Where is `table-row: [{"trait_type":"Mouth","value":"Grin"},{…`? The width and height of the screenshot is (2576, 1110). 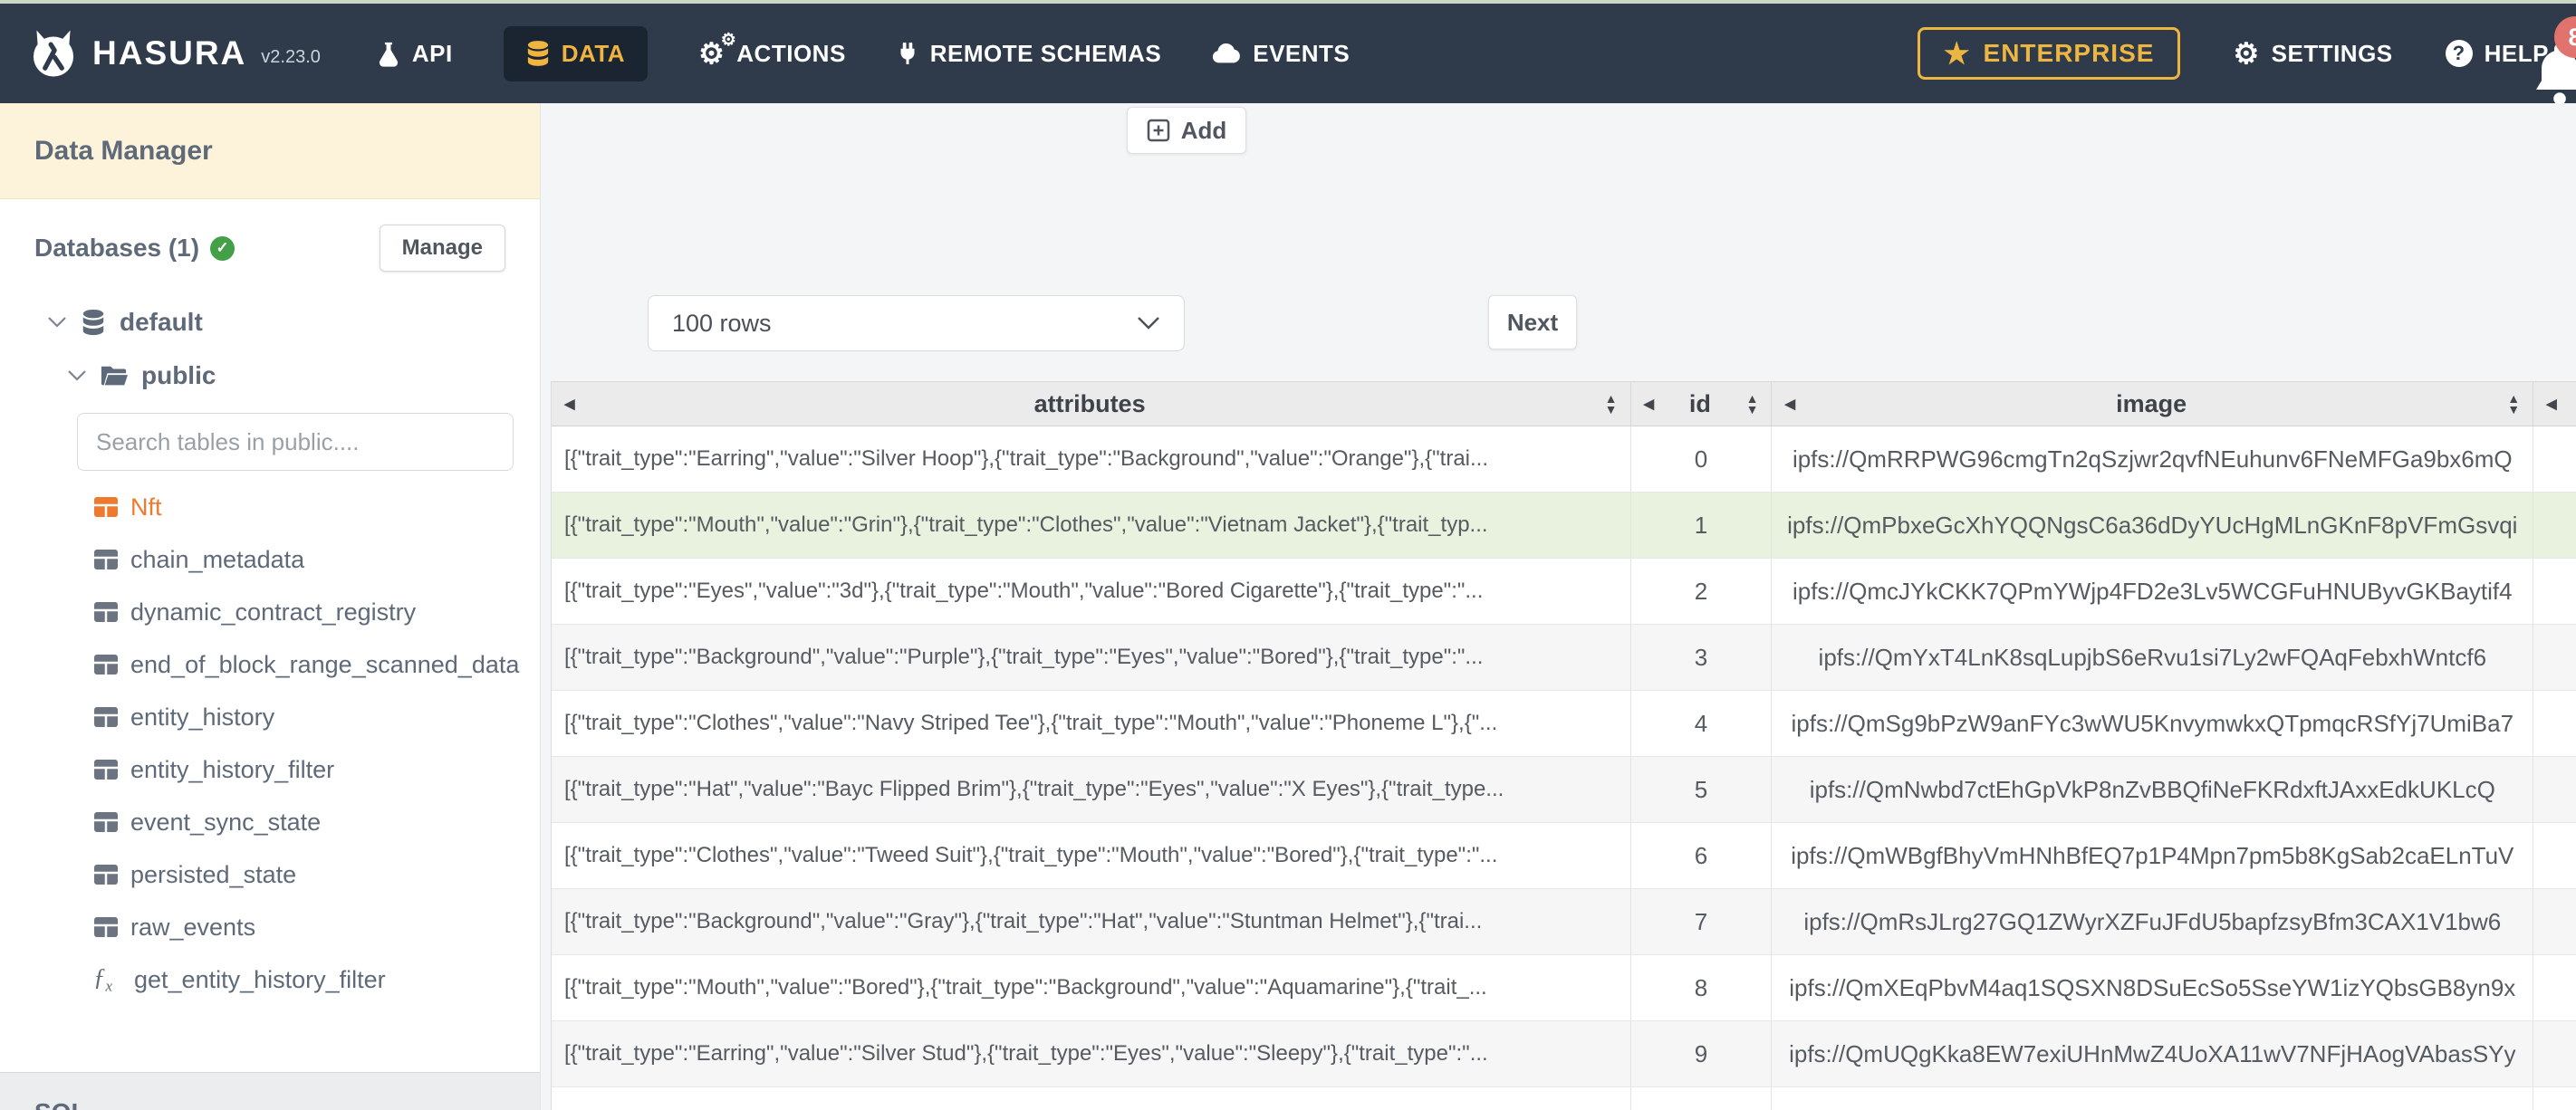
table-row: [{"trait_type":"Mouth","value":"Grin"},{… is located at coordinates (1564, 526).